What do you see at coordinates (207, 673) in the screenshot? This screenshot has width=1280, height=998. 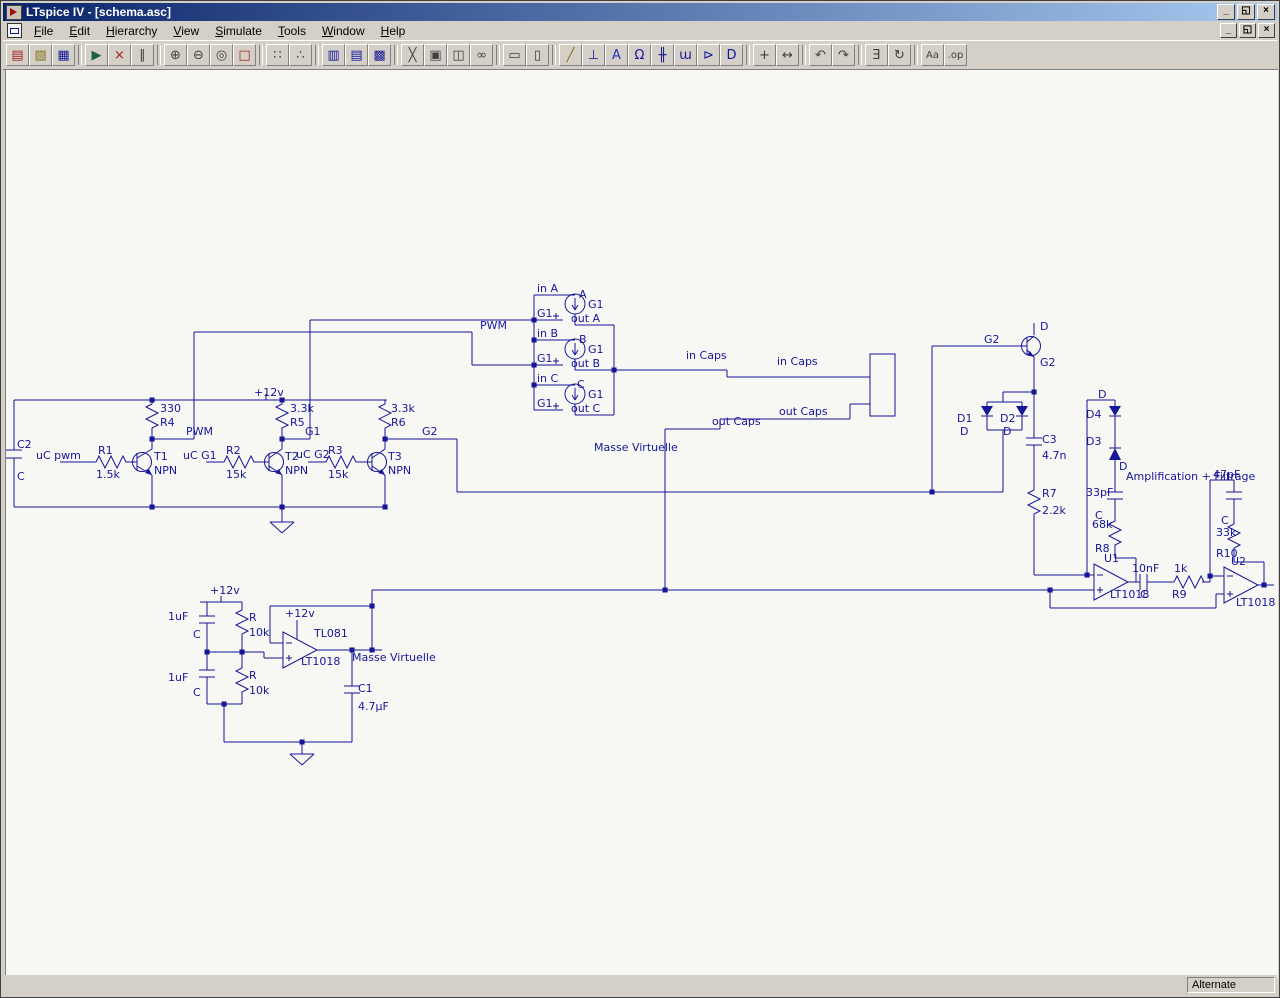 I see `capacitor-1uf-lower` at bounding box center [207, 673].